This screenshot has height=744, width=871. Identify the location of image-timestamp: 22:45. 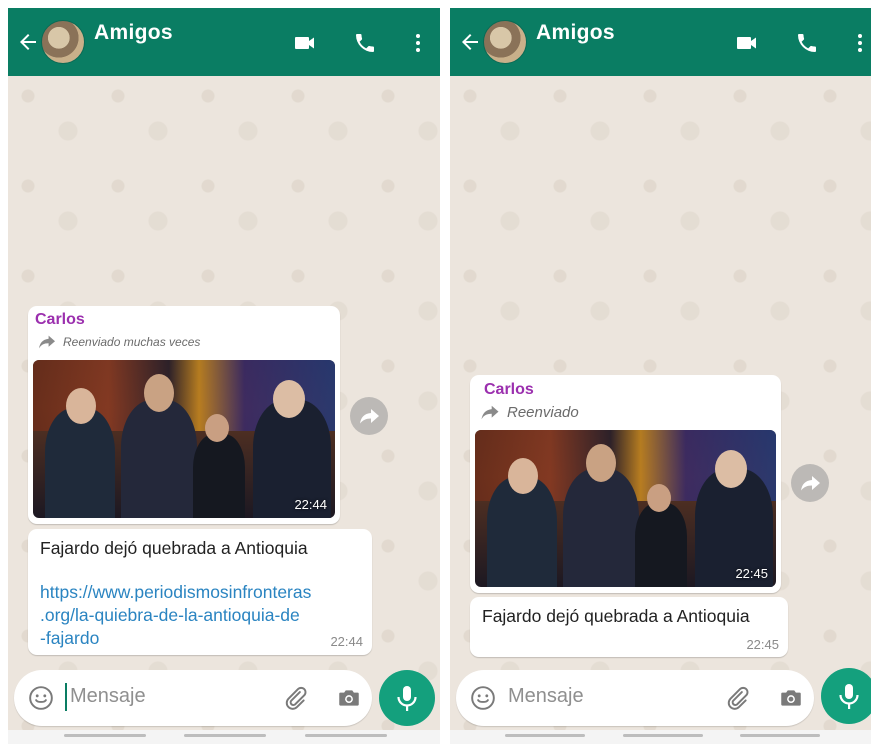
(751, 573).